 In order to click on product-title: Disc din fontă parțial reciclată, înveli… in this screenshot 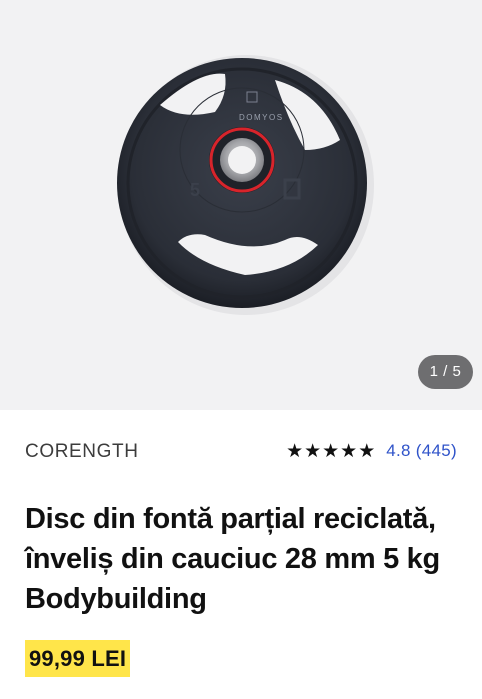, I will do `click(232, 559)`.